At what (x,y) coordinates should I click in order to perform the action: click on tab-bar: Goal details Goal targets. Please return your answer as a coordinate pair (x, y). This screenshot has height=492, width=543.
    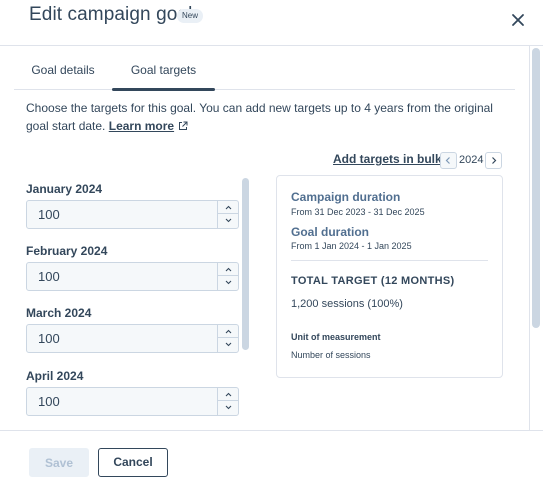
    Looking at the image, I should click on (264, 70).